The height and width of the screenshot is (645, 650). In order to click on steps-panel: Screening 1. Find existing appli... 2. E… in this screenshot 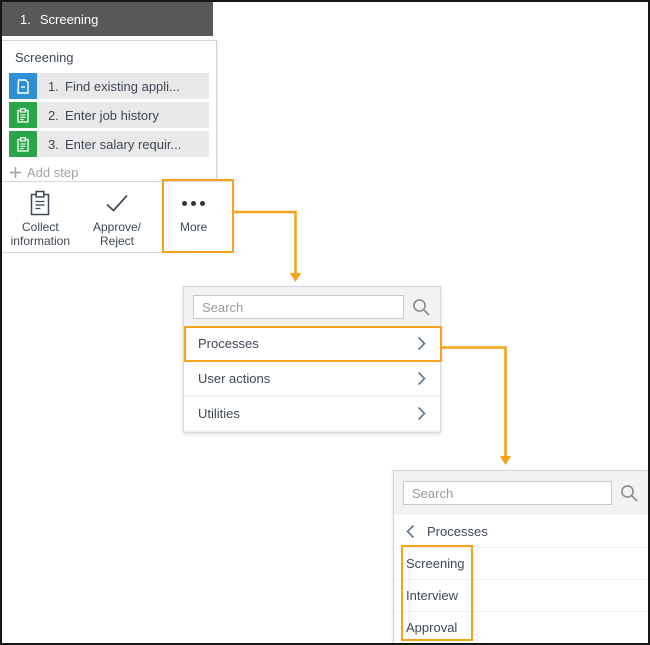, I will do `click(109, 112)`.